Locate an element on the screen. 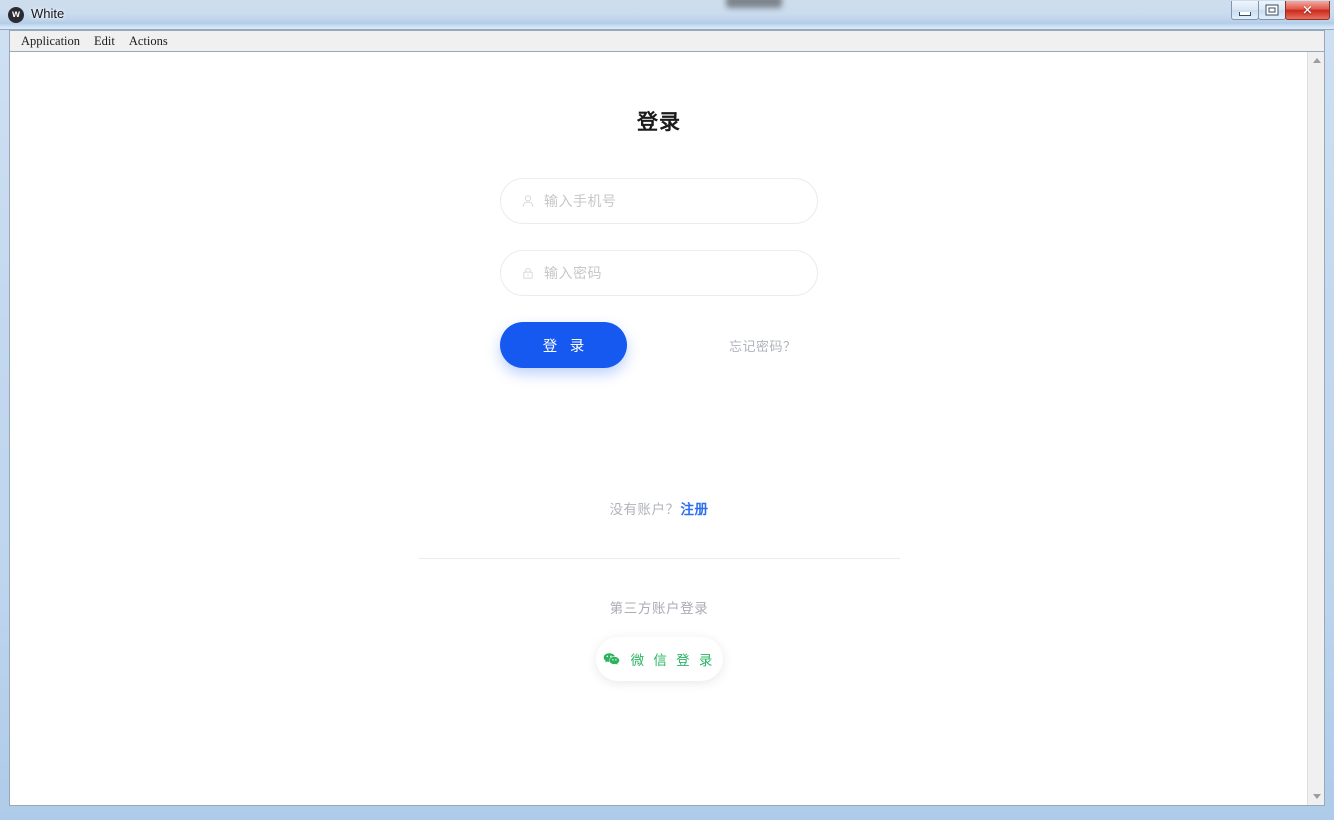 This screenshot has width=1334, height=820. login-submit-button: 登 录 is located at coordinates (563, 345).